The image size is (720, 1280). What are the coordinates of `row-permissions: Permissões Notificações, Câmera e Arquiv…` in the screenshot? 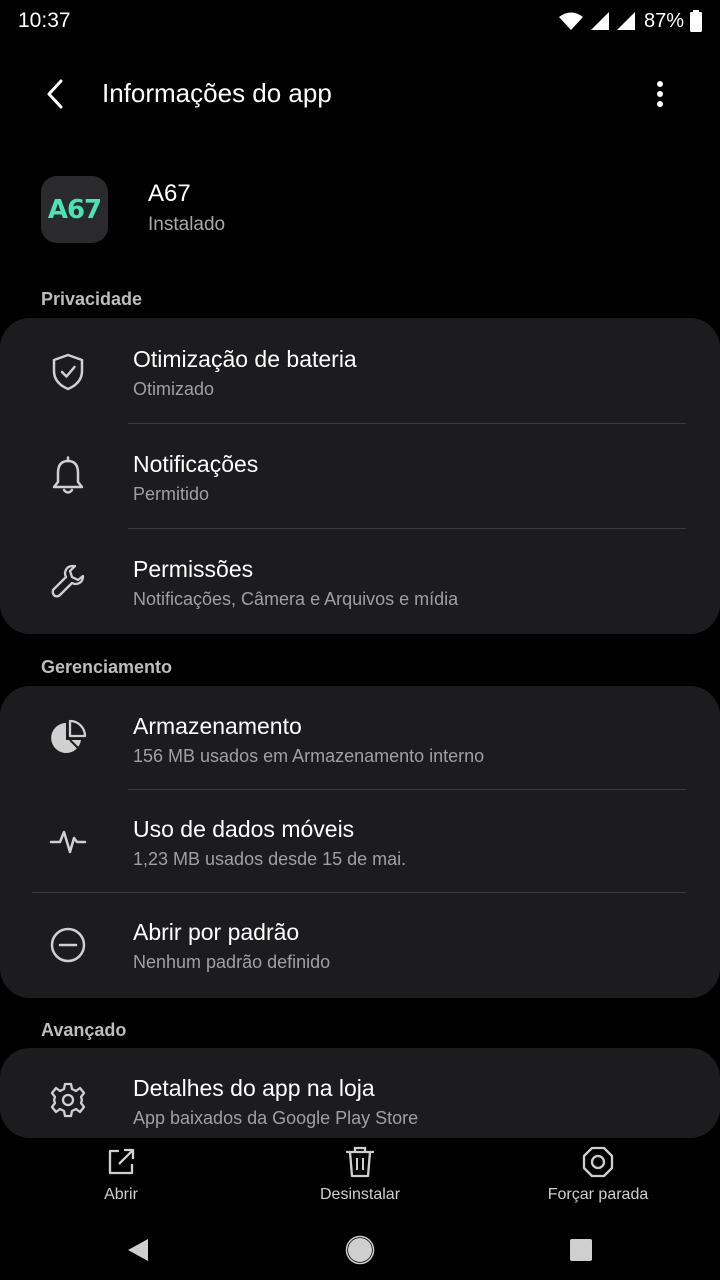 It's located at (360, 581).